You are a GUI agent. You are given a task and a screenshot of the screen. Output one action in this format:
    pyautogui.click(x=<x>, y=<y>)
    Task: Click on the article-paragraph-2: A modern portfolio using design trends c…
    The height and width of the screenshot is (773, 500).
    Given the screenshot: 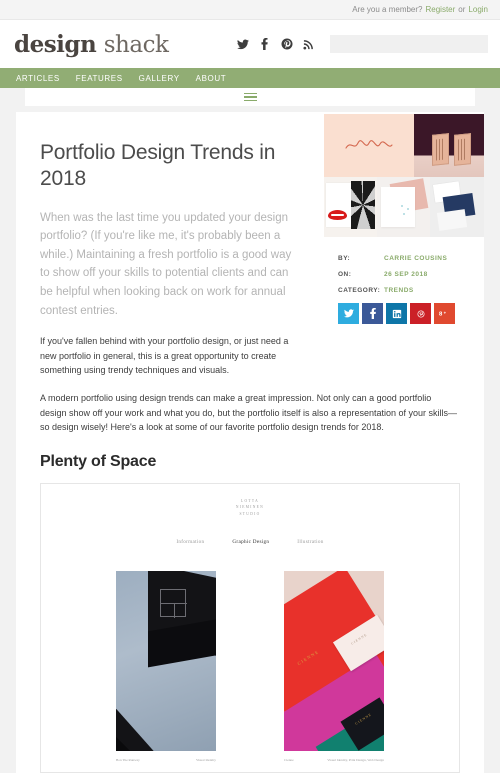 What is the action you would take?
    pyautogui.click(x=249, y=413)
    